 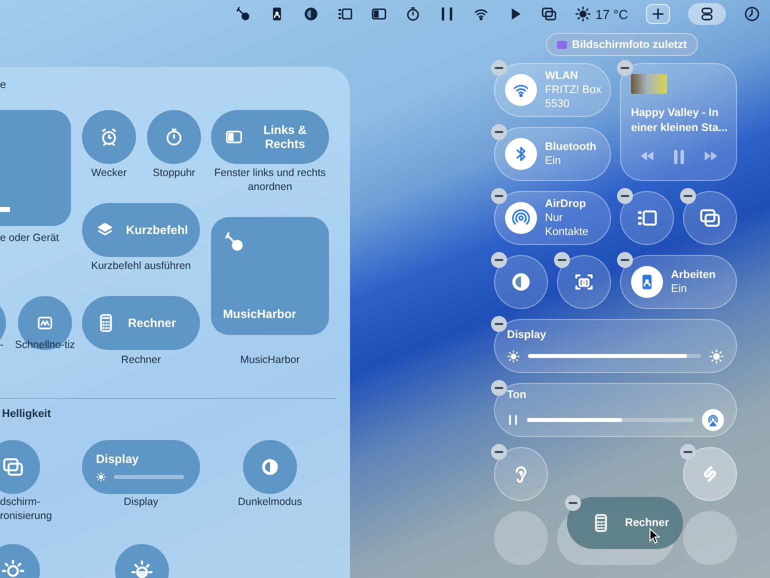 What do you see at coordinates (622, 44) in the screenshot?
I see `recent-screenshot-button: Bildschirmfoto zuletzt` at bounding box center [622, 44].